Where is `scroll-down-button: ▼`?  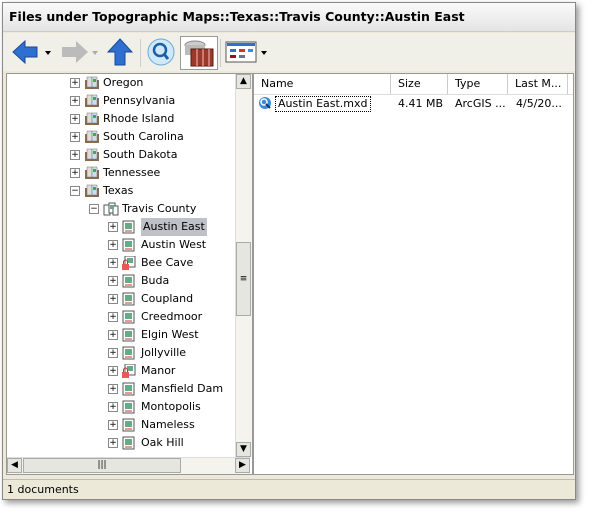
scroll-down-button: ▼ is located at coordinates (243, 449).